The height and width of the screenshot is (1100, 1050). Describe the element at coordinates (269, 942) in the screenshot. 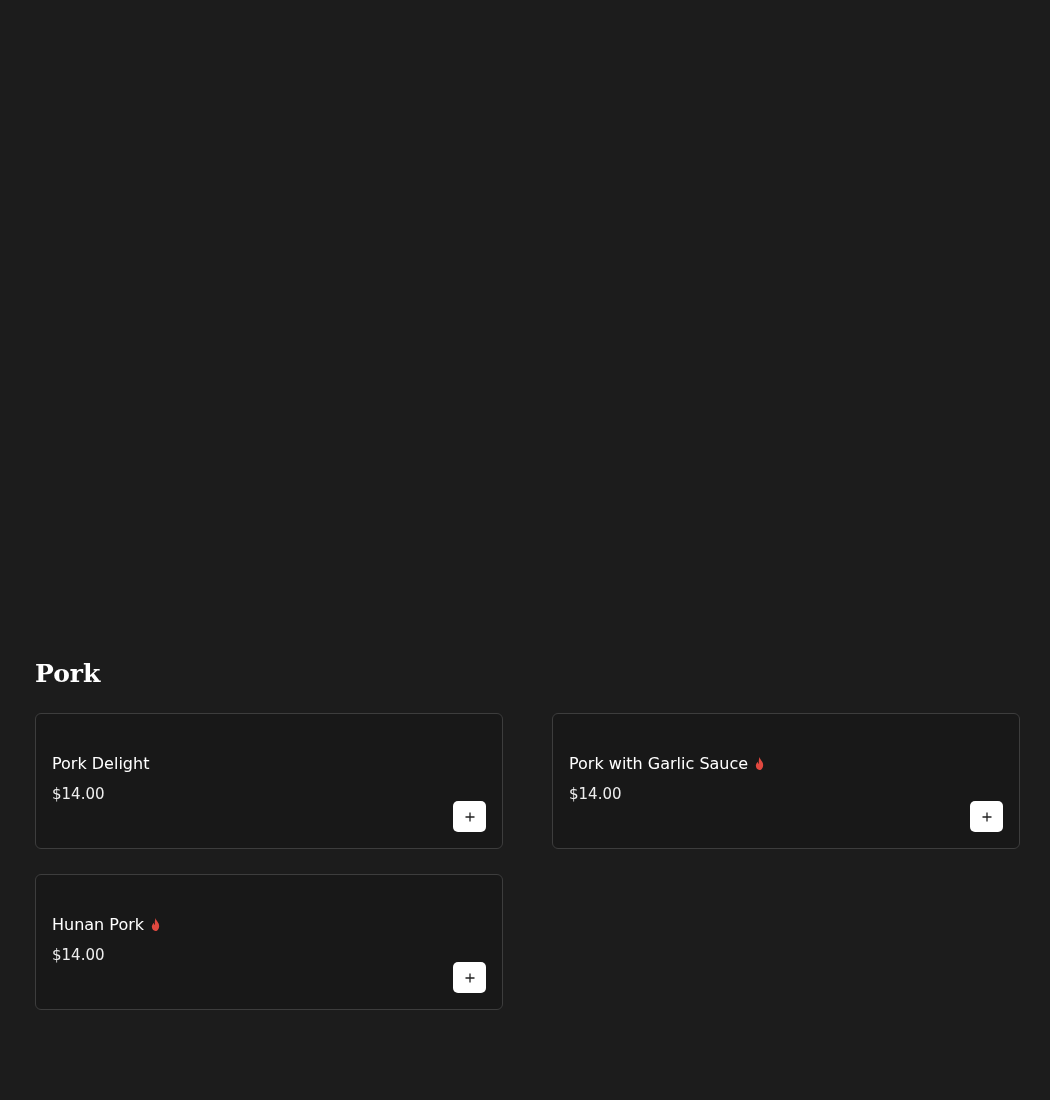

I see `menu-item-card: Hunan Pork $14.00` at that location.